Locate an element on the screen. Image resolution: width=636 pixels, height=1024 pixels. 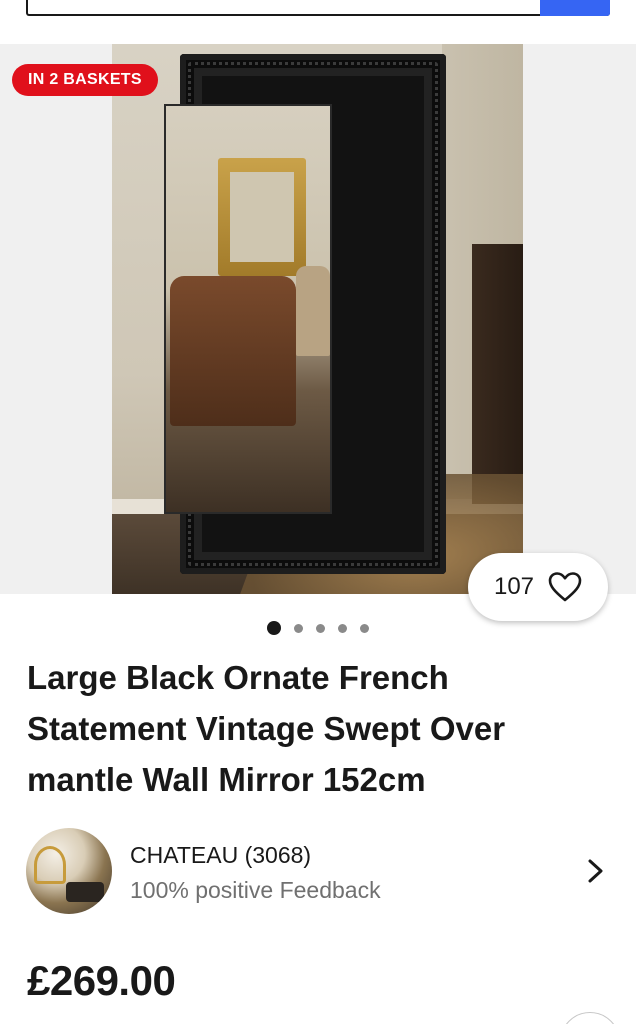
heart-icon is located at coordinates (565, 587).